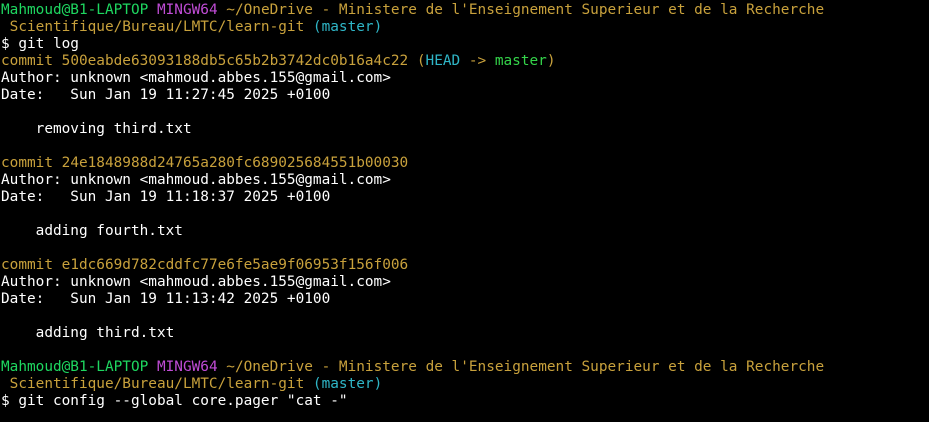  What do you see at coordinates (235, 265) in the screenshot?
I see `commit-hash: e1dc669d782cddfc77e6fe5ae9f06953f156f006` at bounding box center [235, 265].